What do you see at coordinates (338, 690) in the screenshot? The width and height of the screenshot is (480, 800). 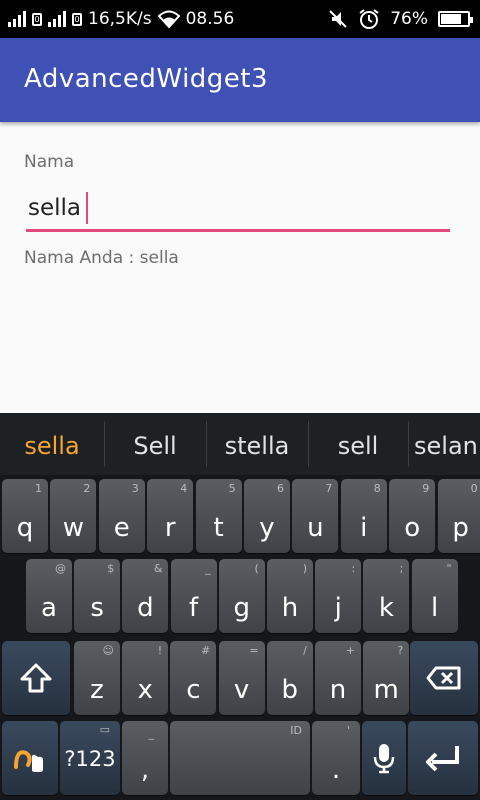 I see `key-label: n` at bounding box center [338, 690].